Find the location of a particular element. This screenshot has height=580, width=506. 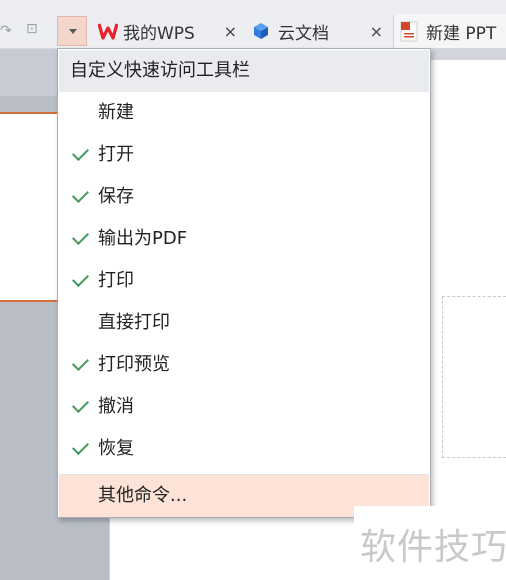

menu-item-undo: 撤消 is located at coordinates (244, 407).